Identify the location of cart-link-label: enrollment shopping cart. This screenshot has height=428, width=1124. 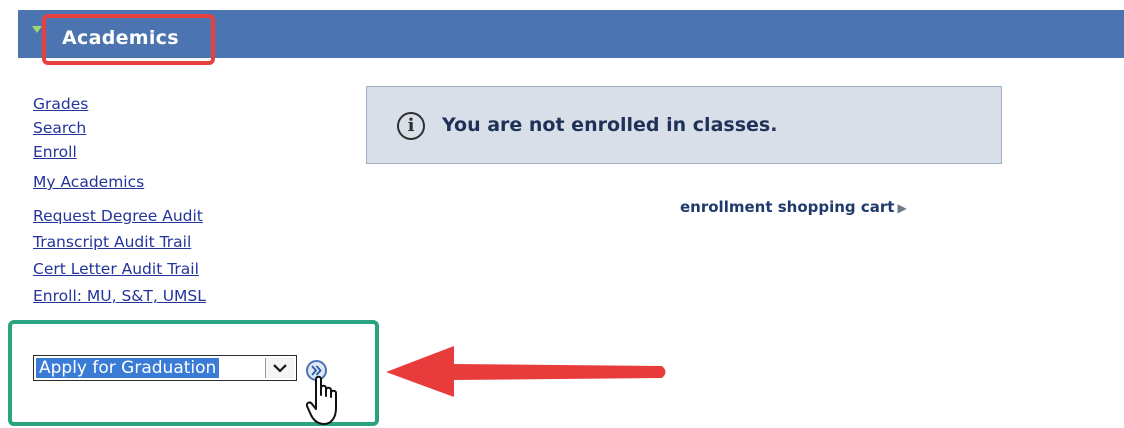
(787, 207).